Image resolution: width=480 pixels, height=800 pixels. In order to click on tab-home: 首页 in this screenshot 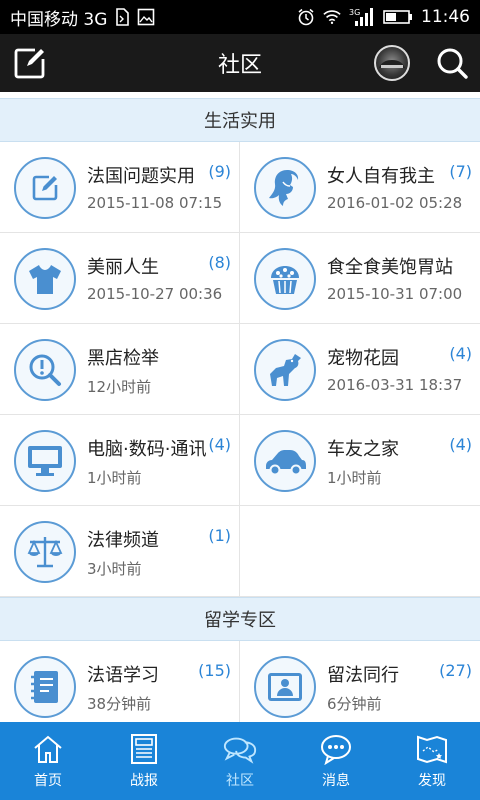, I will do `click(48, 761)`.